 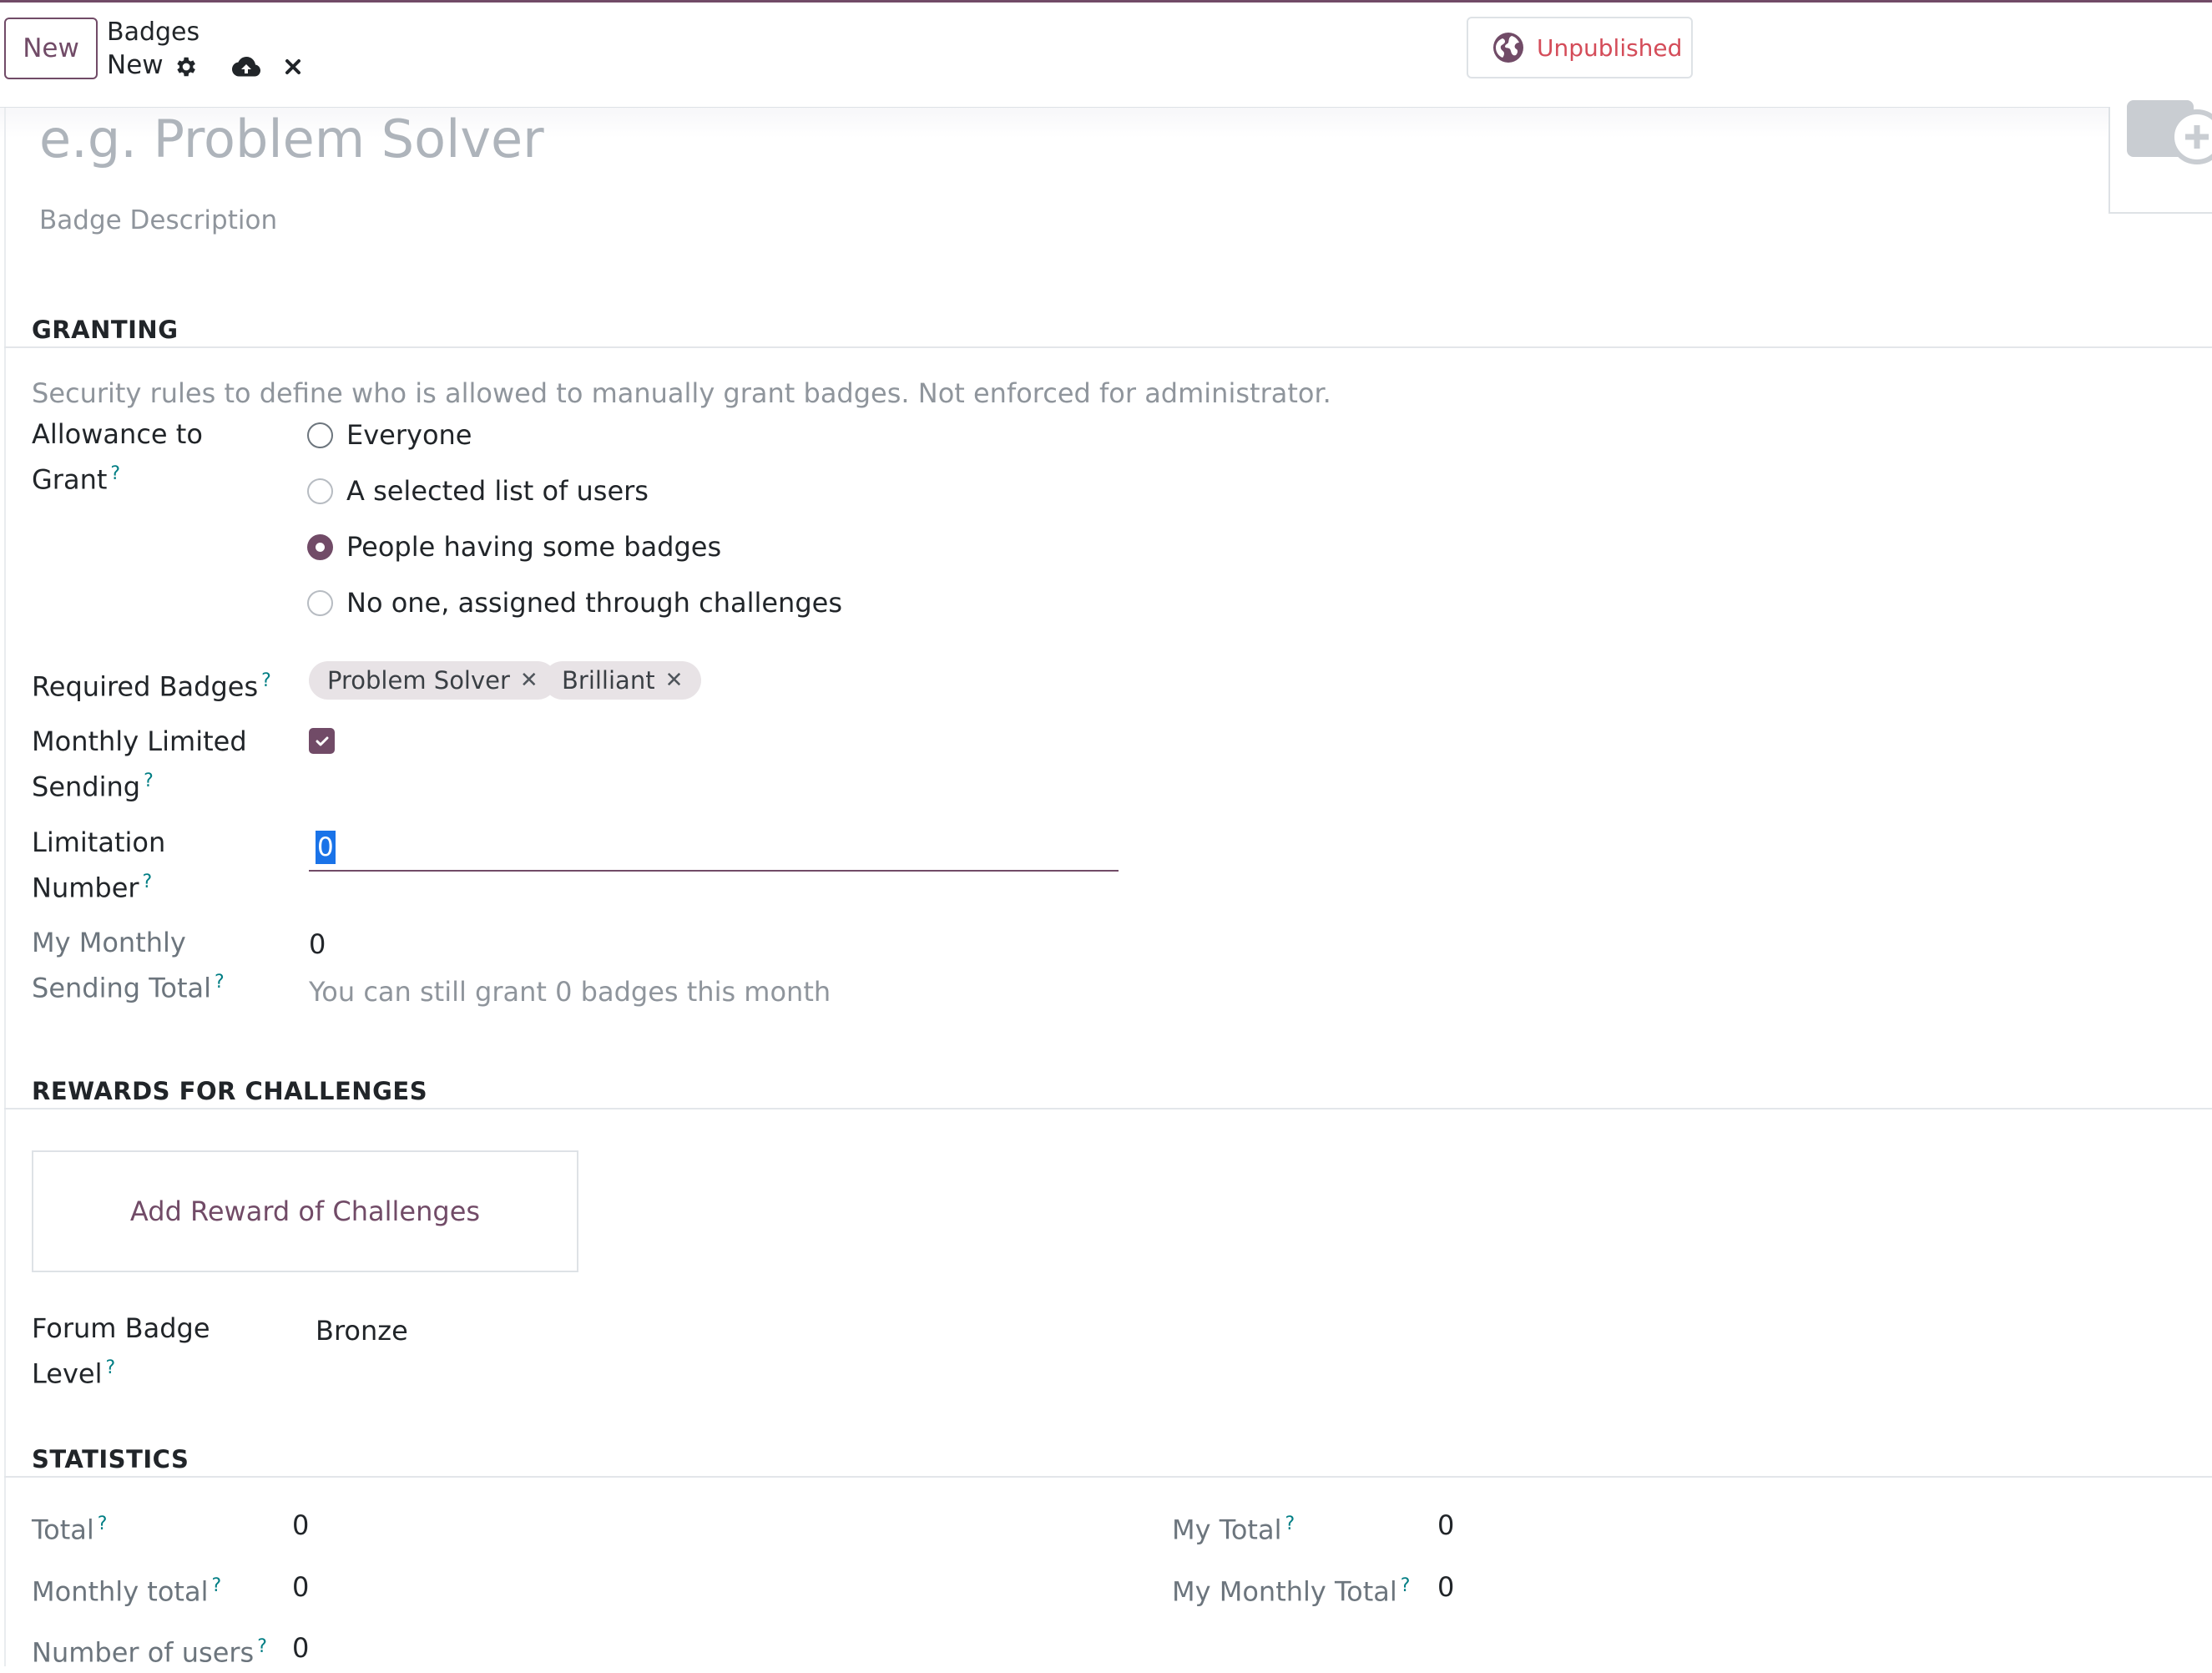 I want to click on my-monthly-sending-label: My Monthly Sending Total?, so click(x=128, y=965).